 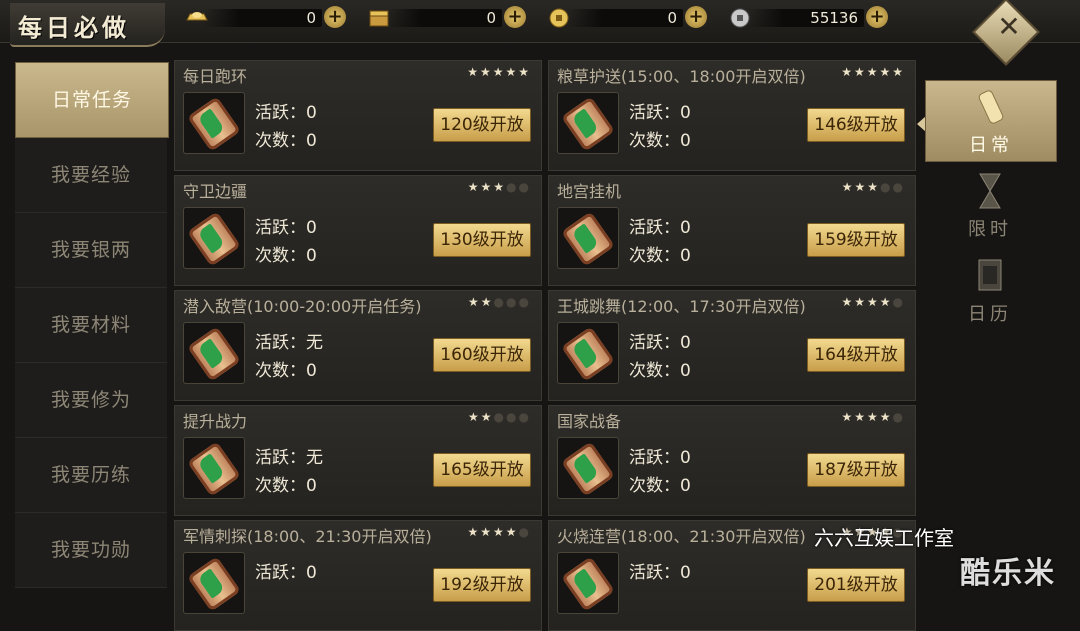 What do you see at coordinates (990, 229) in the screenshot?
I see `tab-limited-label: 限时` at bounding box center [990, 229].